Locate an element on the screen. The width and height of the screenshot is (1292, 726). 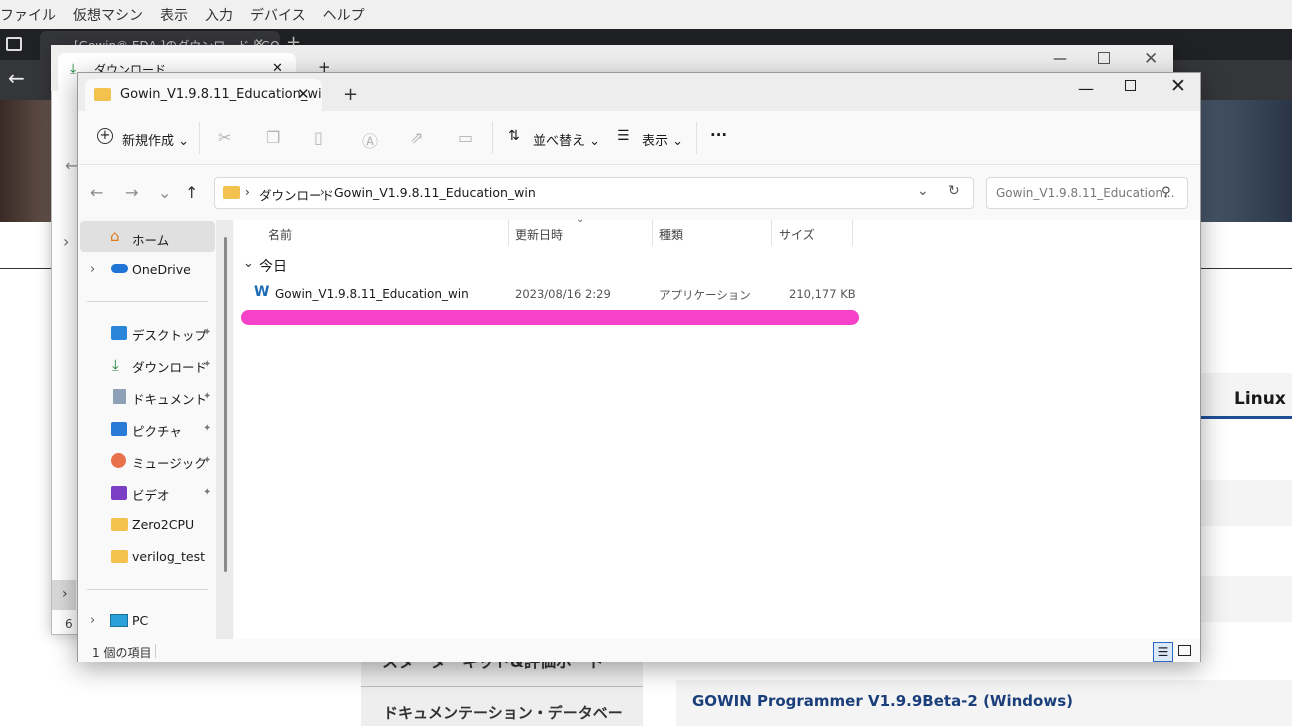
pc-icon is located at coordinates (119, 620).